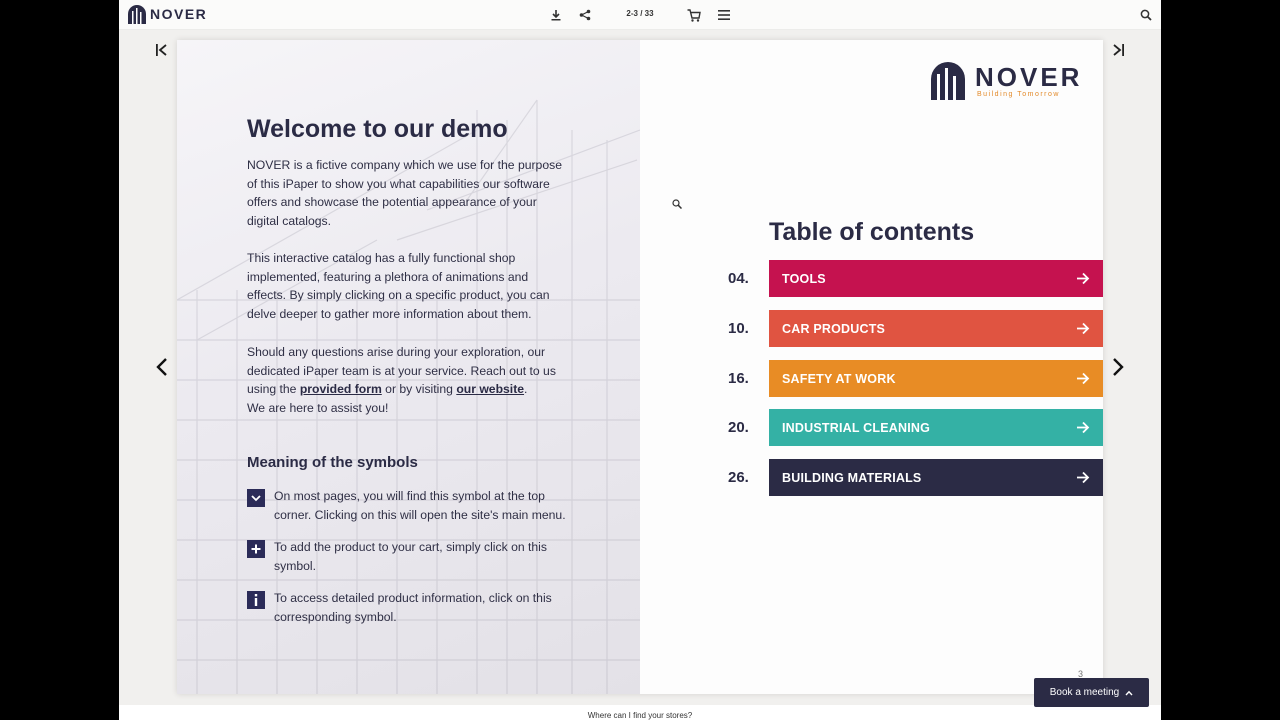 The height and width of the screenshot is (720, 1280). I want to click on first-page-icon, so click(162, 50).